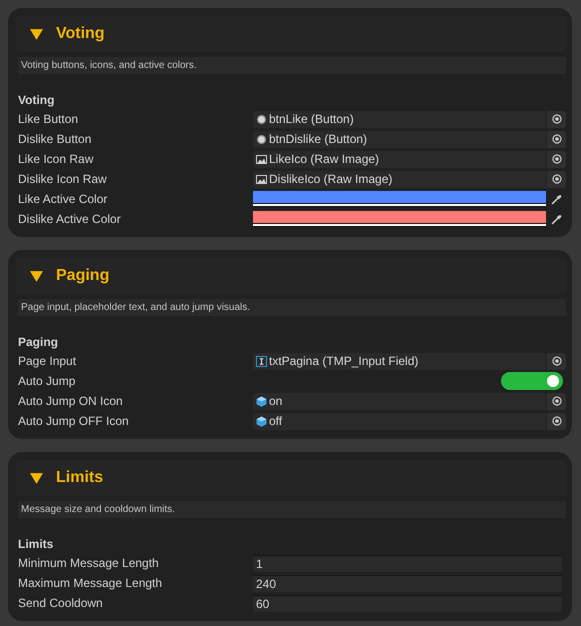 The height and width of the screenshot is (626, 581). I want to click on description-text: Voting buttons, icons, and active colors., so click(109, 65).